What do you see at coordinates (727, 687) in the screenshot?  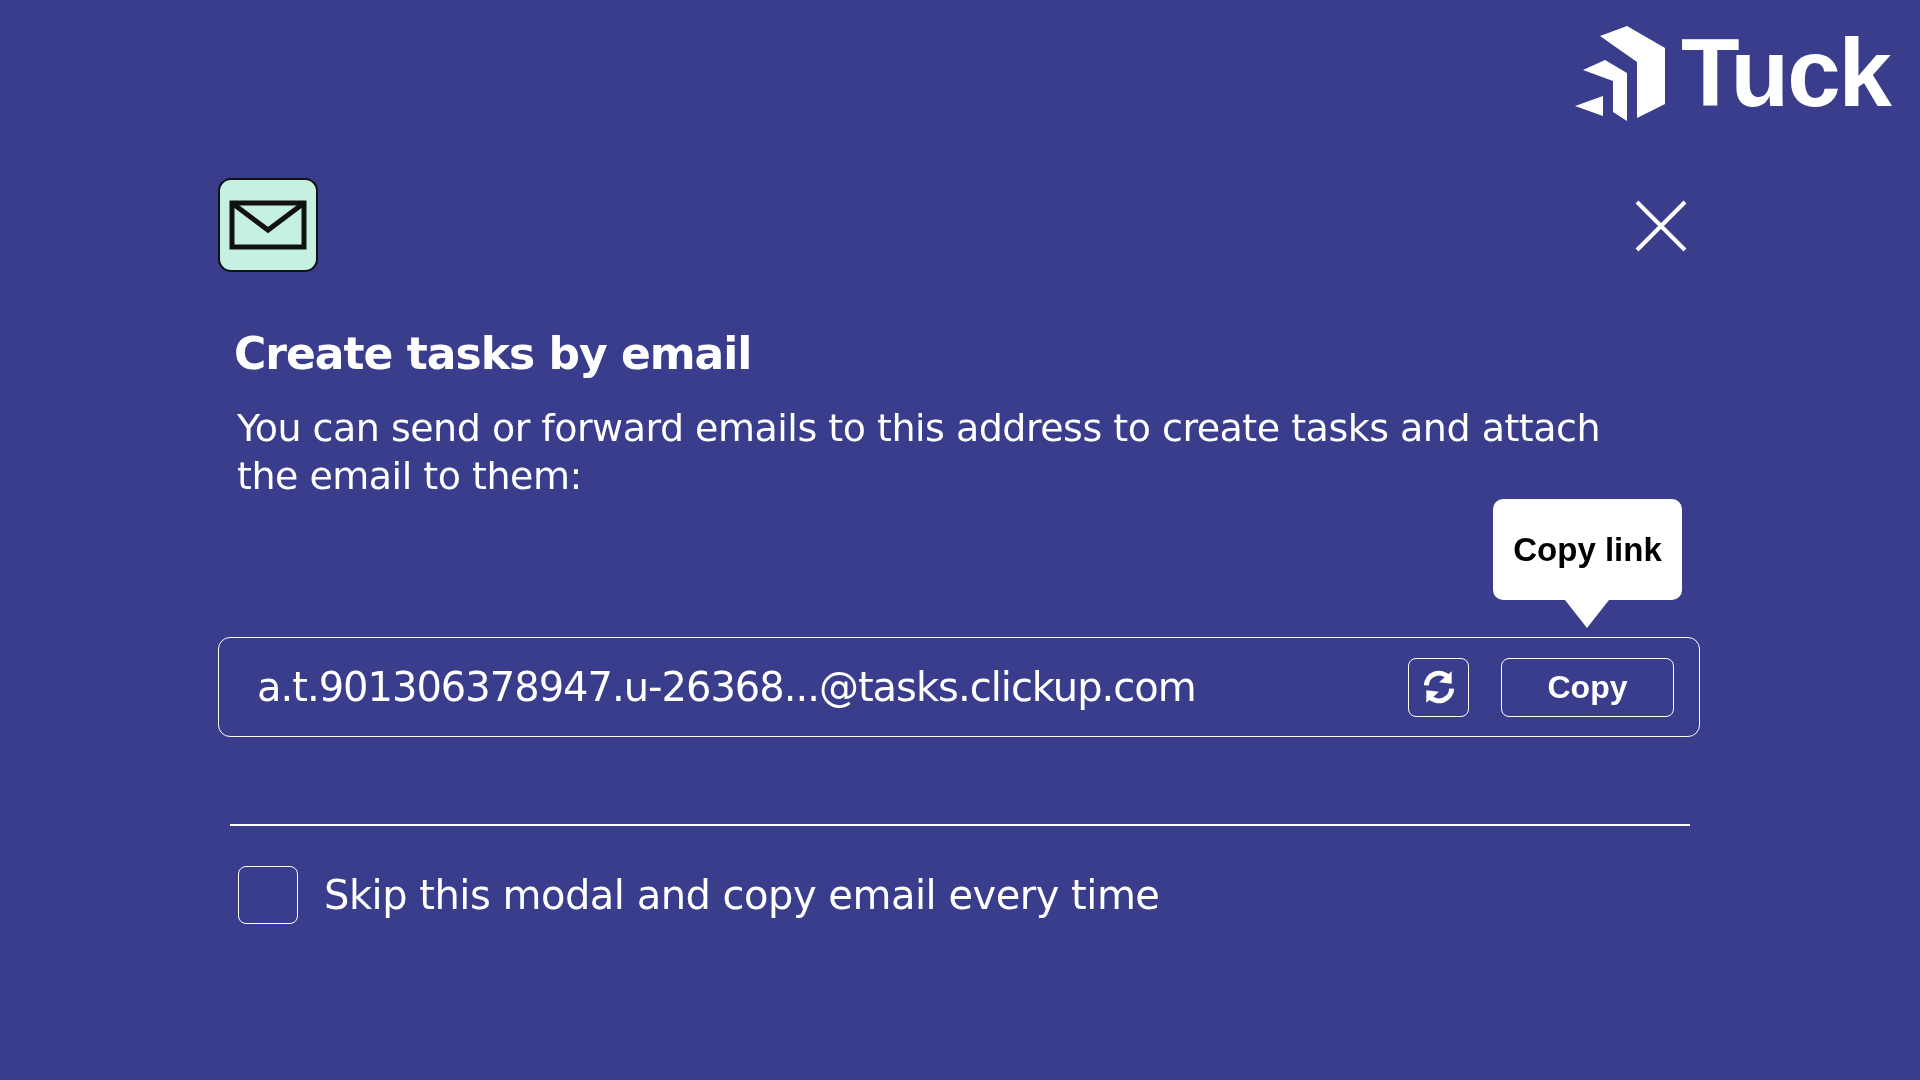 I see `email-address: a.t.901306378947.u-26368...@tasks.clickup.com` at bounding box center [727, 687].